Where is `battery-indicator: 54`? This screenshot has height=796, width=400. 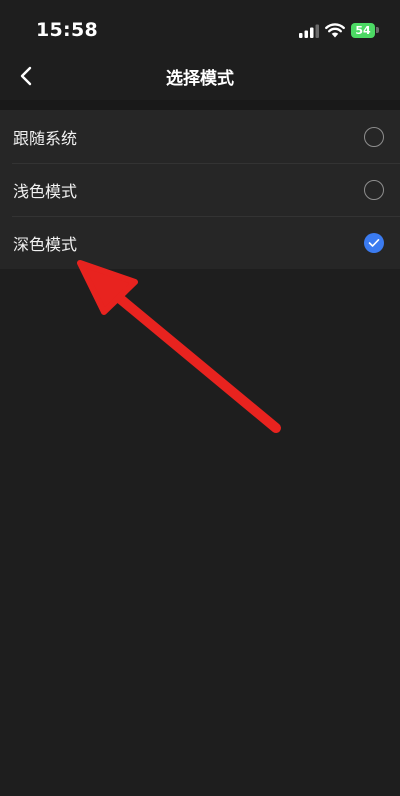
battery-indicator: 54 is located at coordinates (366, 30).